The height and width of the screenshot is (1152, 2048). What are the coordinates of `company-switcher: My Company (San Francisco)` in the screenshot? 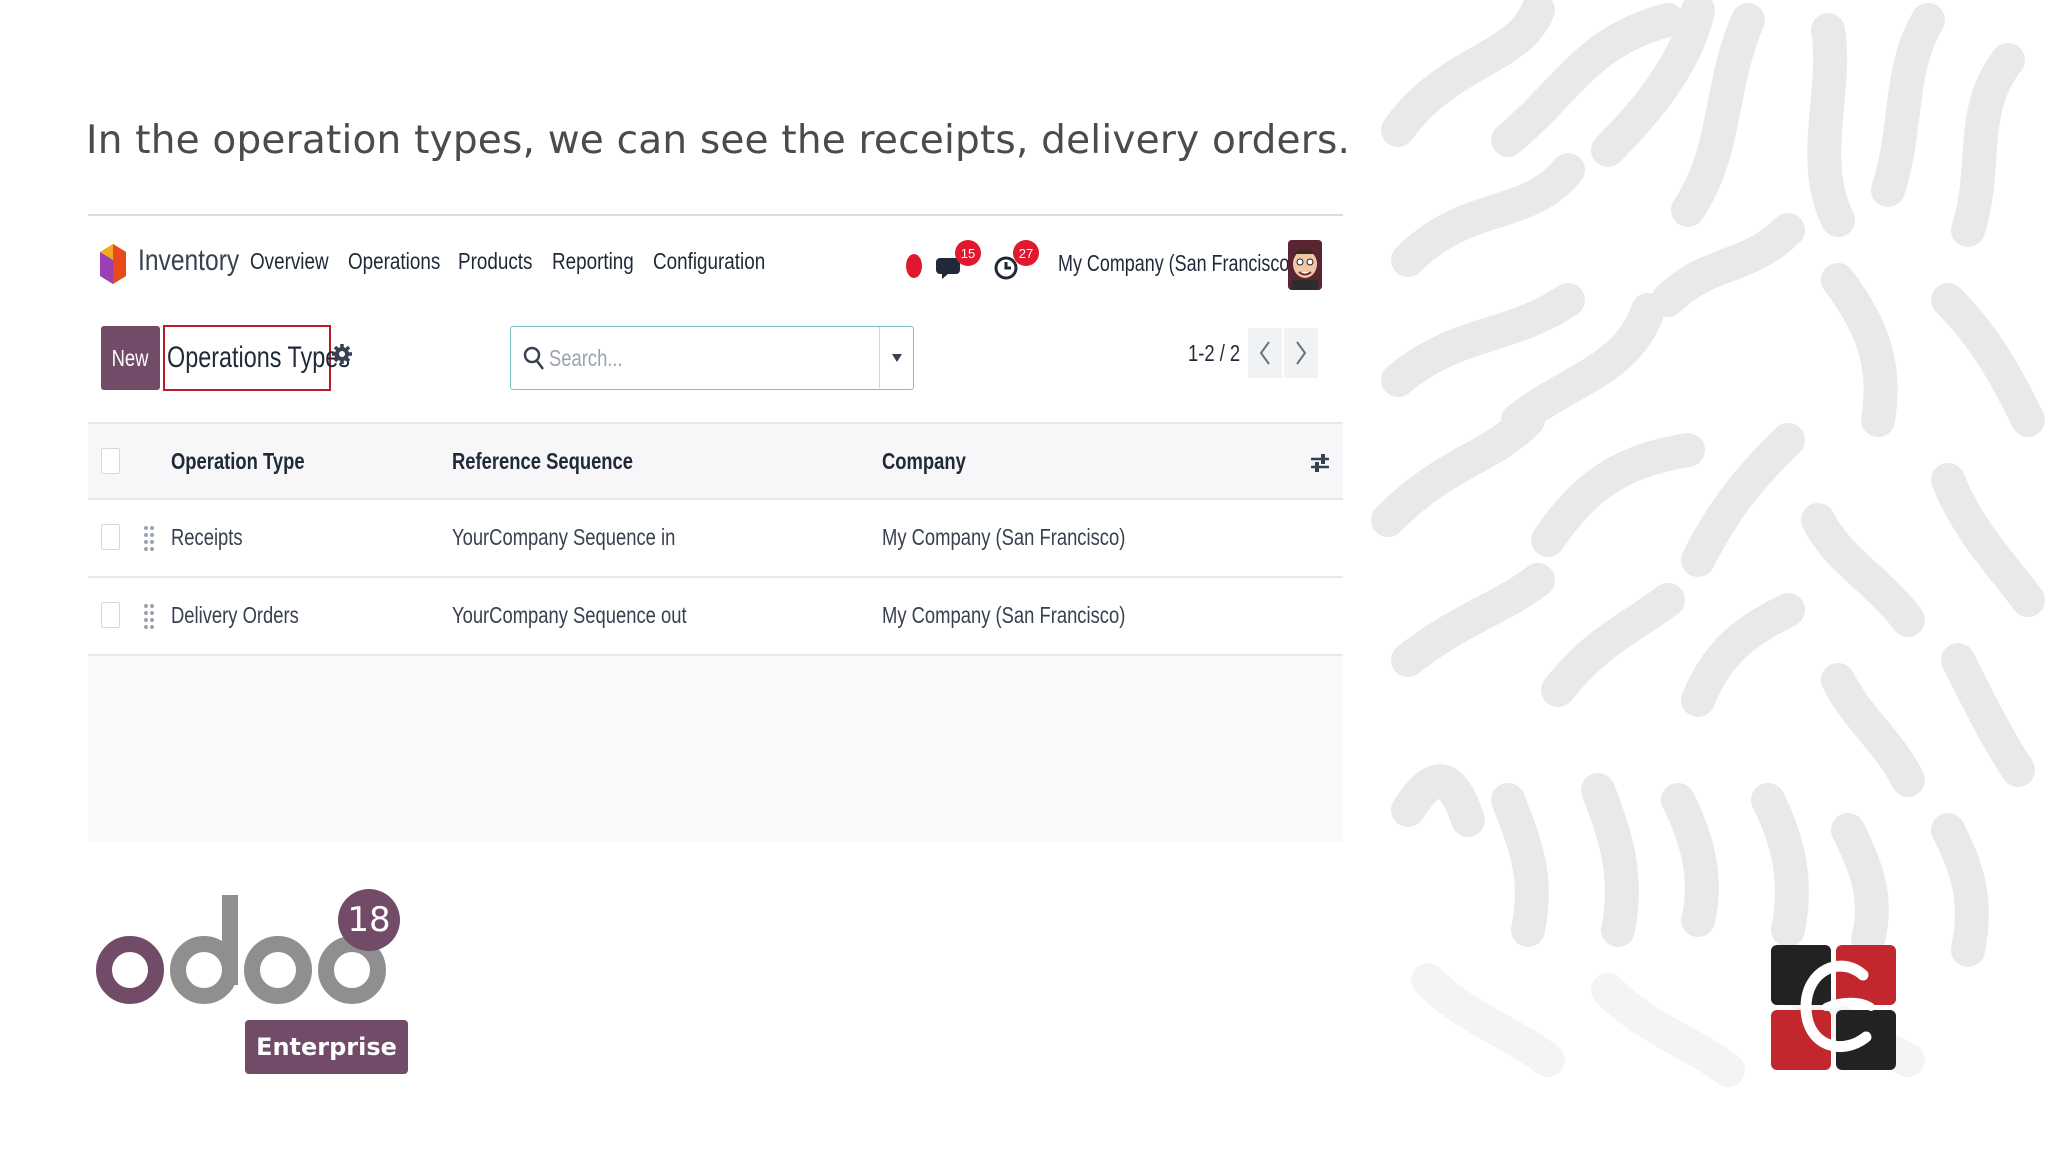 It's located at (1176, 263).